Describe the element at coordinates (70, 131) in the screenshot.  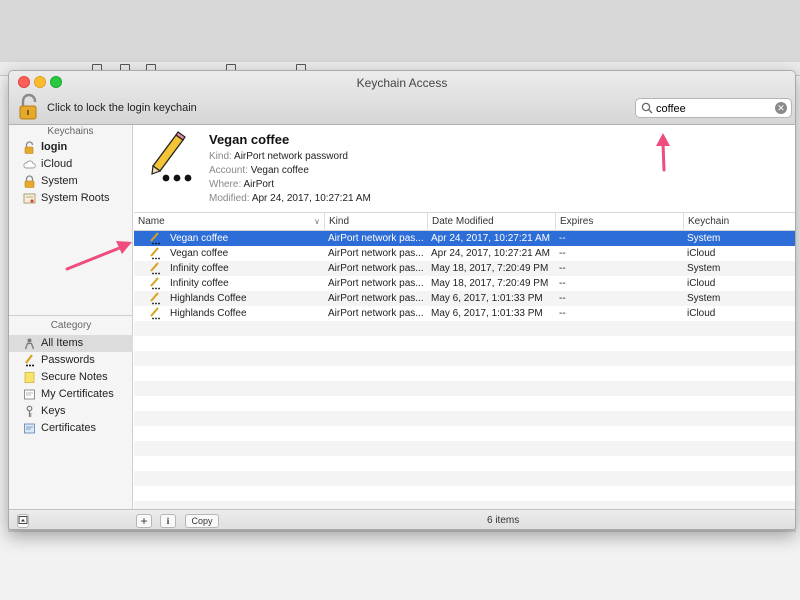
I see `keychains-heading: Keychains` at that location.